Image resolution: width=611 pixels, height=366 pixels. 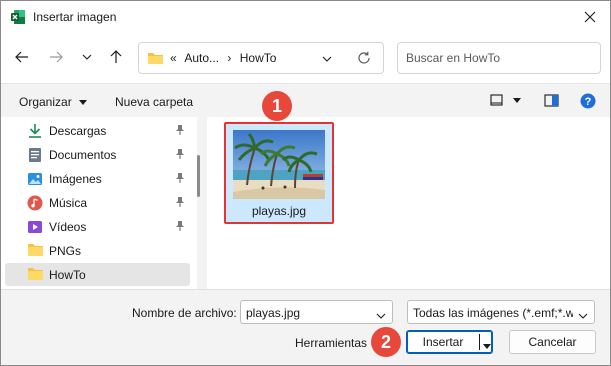 What do you see at coordinates (273, 313) in the screenshot?
I see `filename-value: playas.jpg` at bounding box center [273, 313].